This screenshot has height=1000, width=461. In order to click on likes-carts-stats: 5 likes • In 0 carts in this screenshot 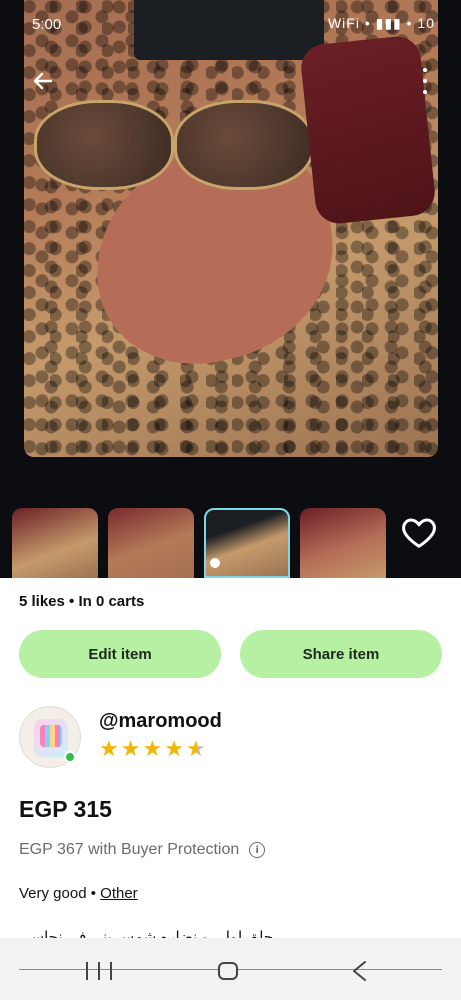, I will do `click(82, 601)`.